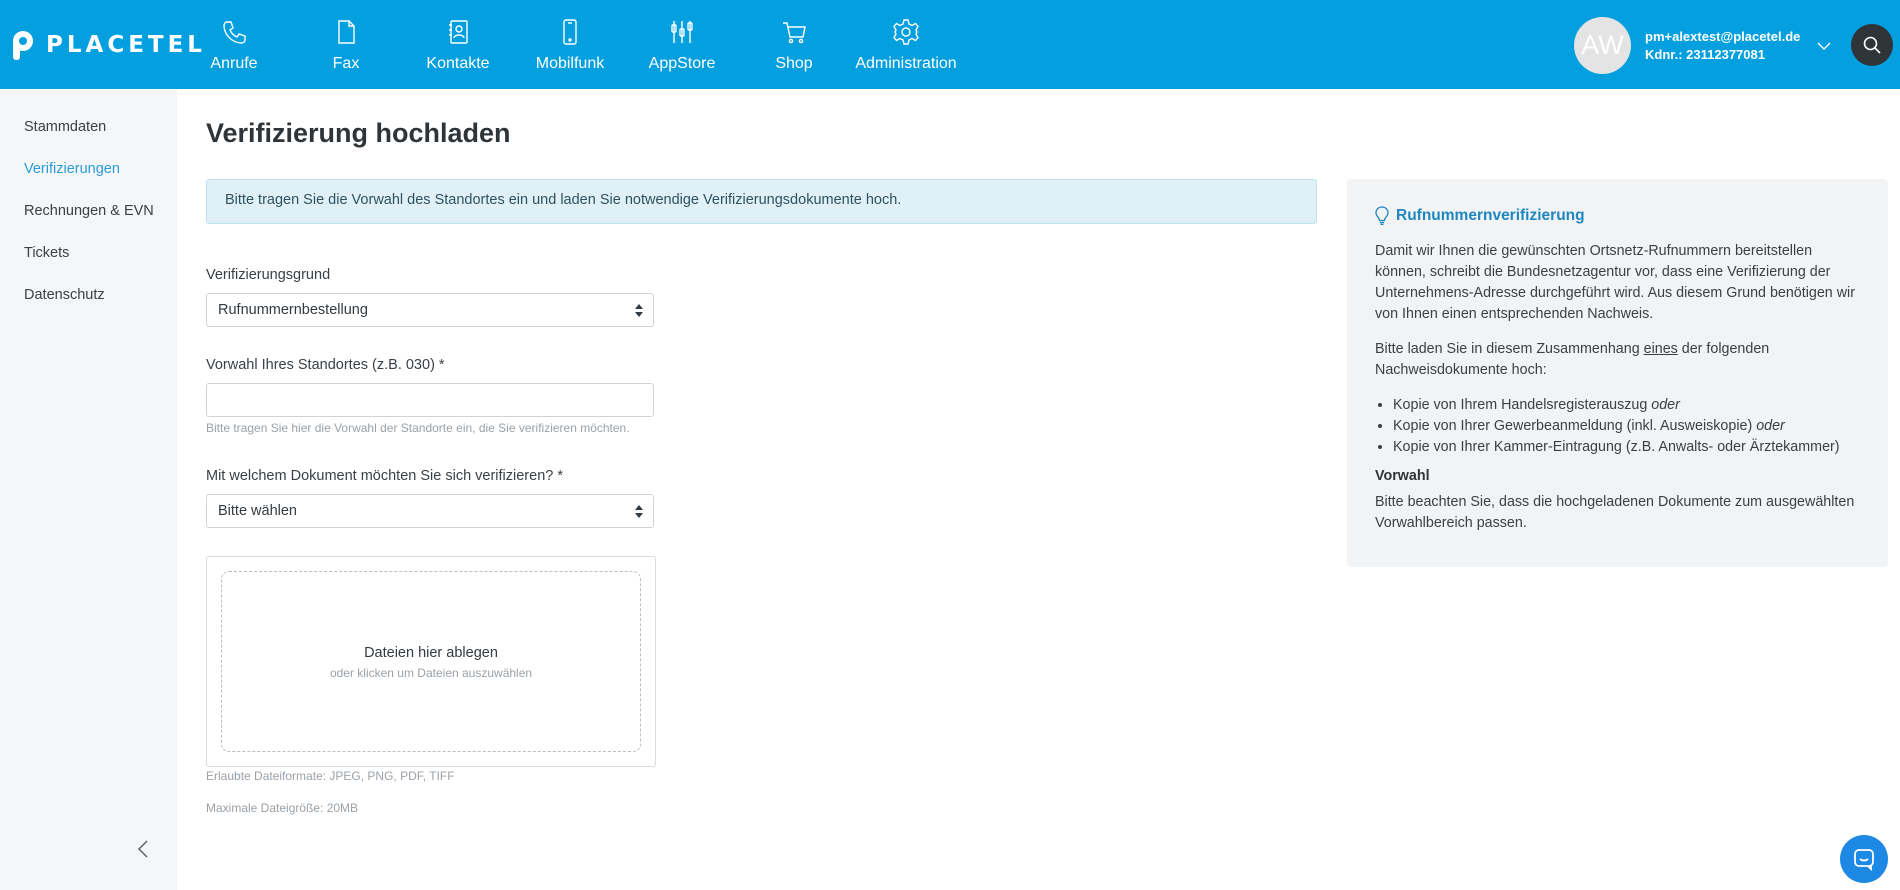 The height and width of the screenshot is (890, 1900). I want to click on nav-item-fax: Fax, so click(346, 44).